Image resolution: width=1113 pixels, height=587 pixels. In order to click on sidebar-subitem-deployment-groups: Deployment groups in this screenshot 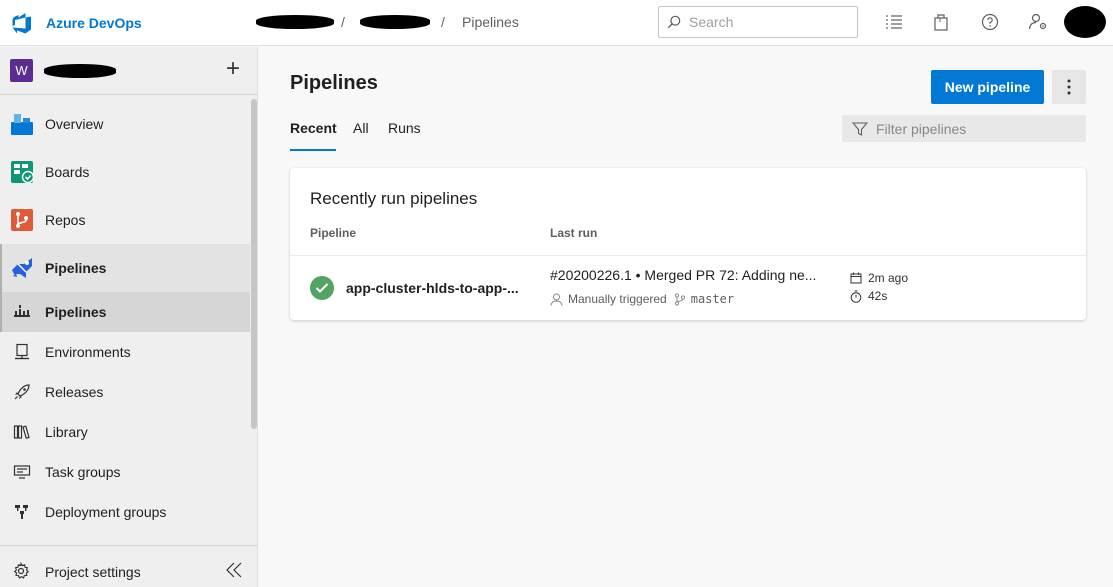, I will do `click(125, 512)`.